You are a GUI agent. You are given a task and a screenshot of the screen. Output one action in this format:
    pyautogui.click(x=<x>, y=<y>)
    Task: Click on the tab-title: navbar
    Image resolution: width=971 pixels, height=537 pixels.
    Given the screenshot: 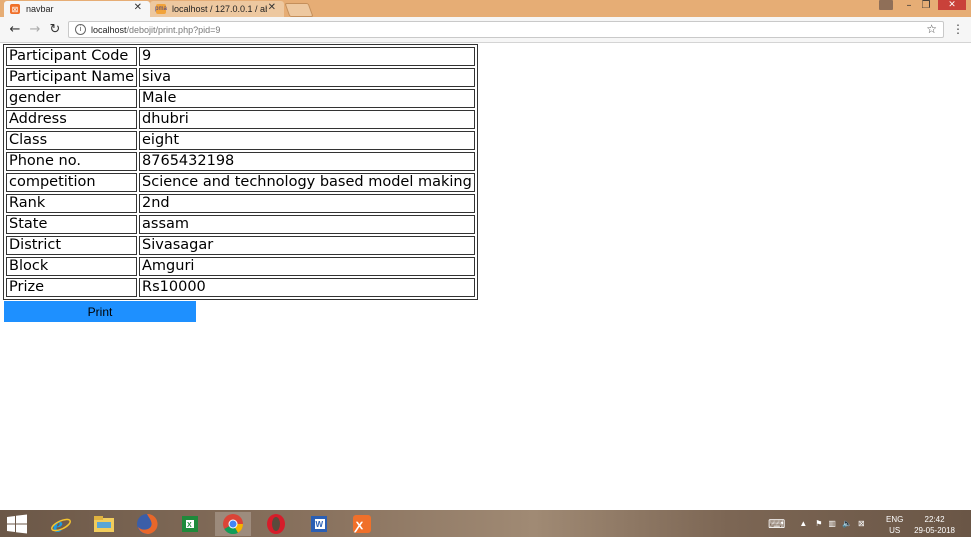 What is the action you would take?
    pyautogui.click(x=40, y=9)
    